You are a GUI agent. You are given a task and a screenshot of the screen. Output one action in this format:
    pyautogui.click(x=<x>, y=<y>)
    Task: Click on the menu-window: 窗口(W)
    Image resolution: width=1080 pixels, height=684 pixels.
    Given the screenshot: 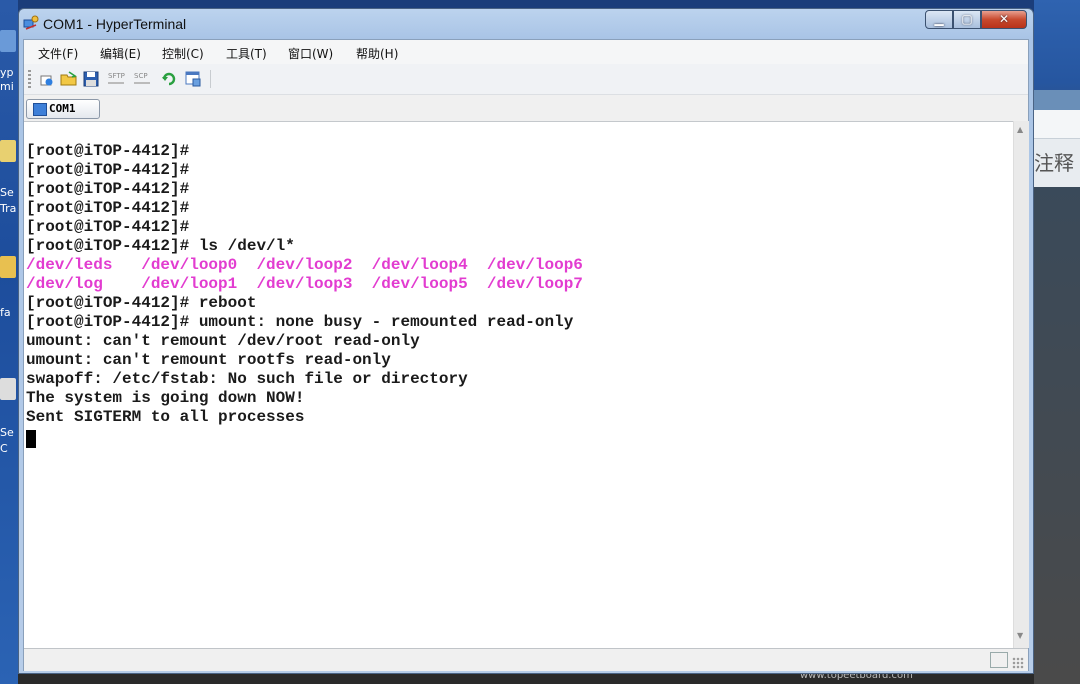 What is the action you would take?
    pyautogui.click(x=310, y=53)
    